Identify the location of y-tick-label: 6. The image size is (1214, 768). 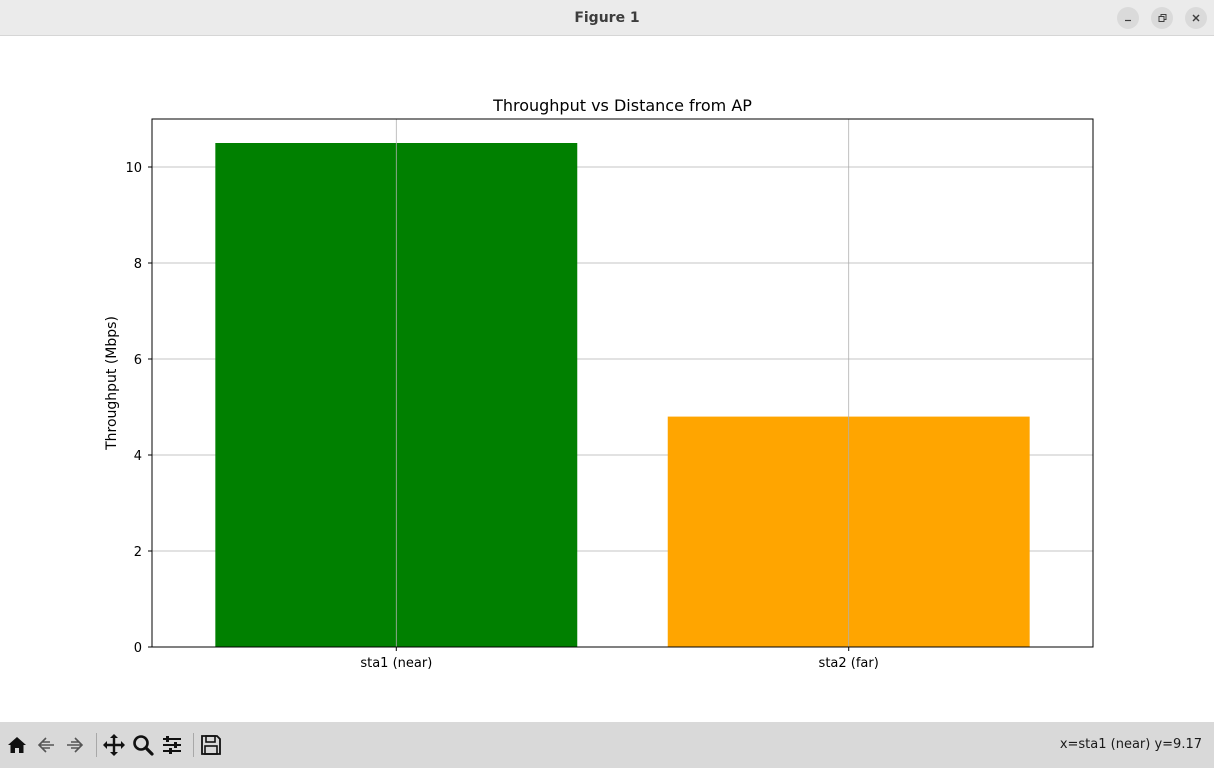
(138, 360).